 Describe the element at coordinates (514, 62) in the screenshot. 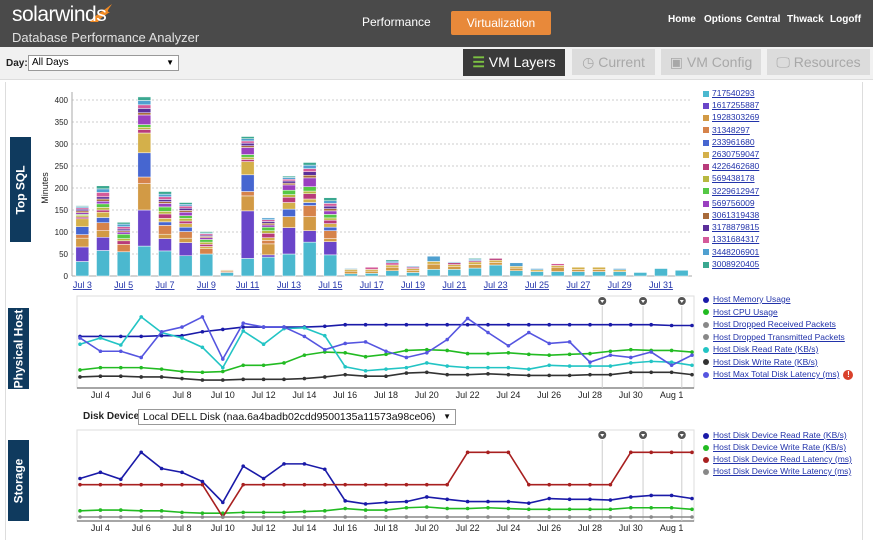

I see `tab-vm-layers: ☰ VM Layers` at that location.